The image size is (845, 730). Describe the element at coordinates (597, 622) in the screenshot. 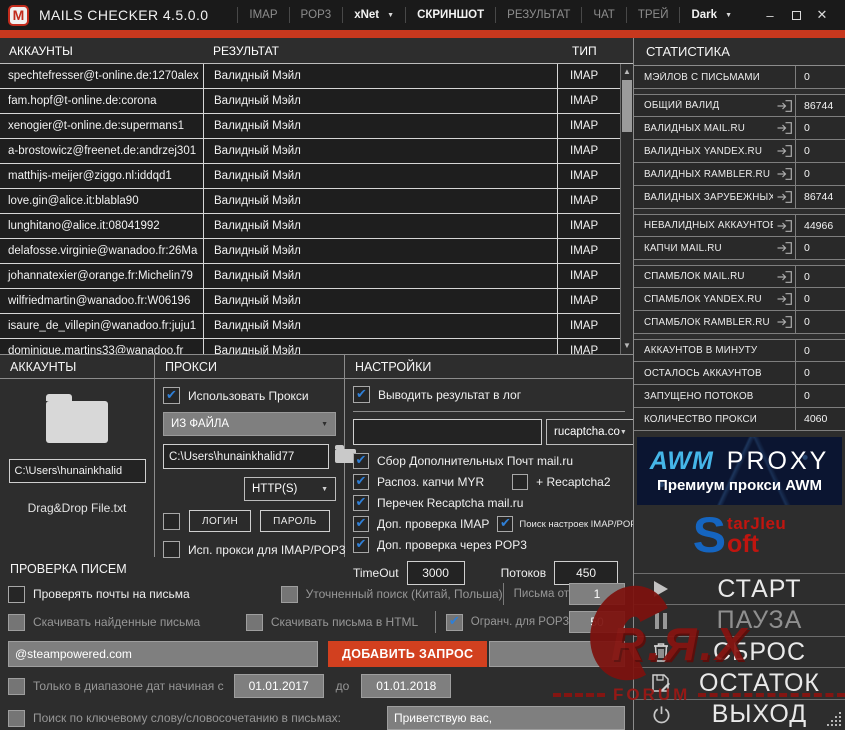

I see `pop3-limit-input` at that location.